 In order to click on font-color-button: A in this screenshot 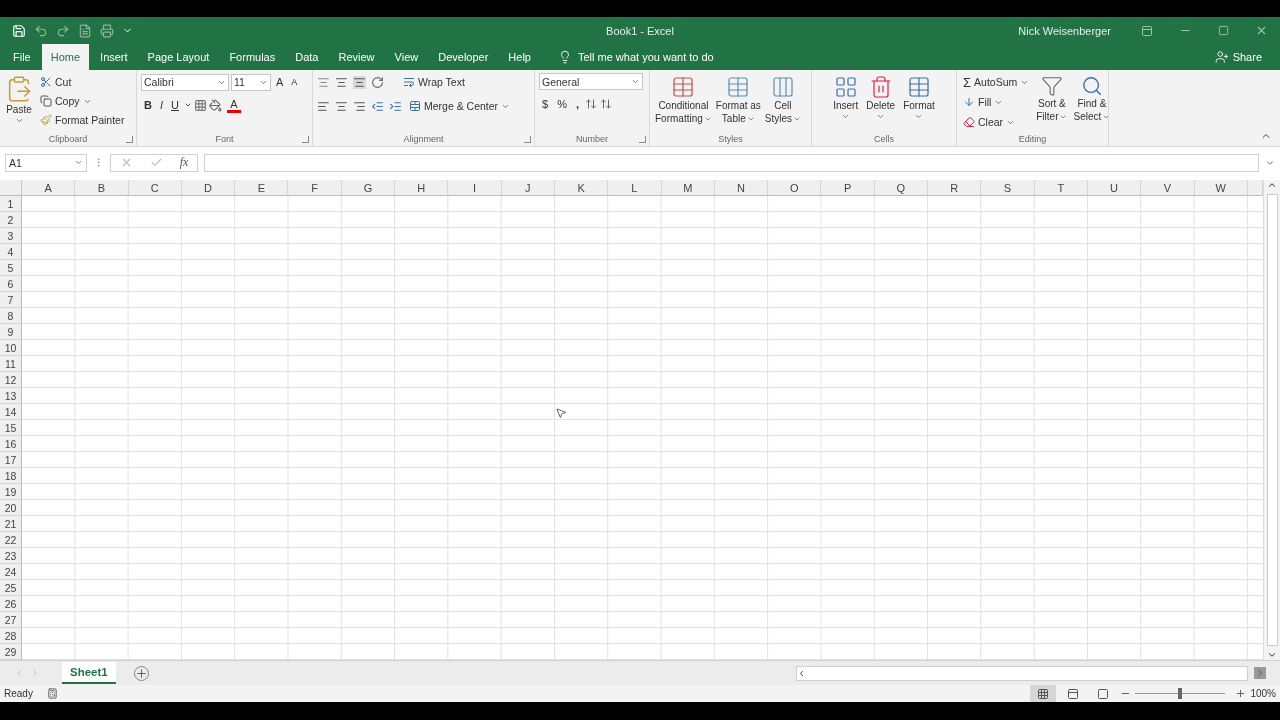, I will do `click(233, 105)`.